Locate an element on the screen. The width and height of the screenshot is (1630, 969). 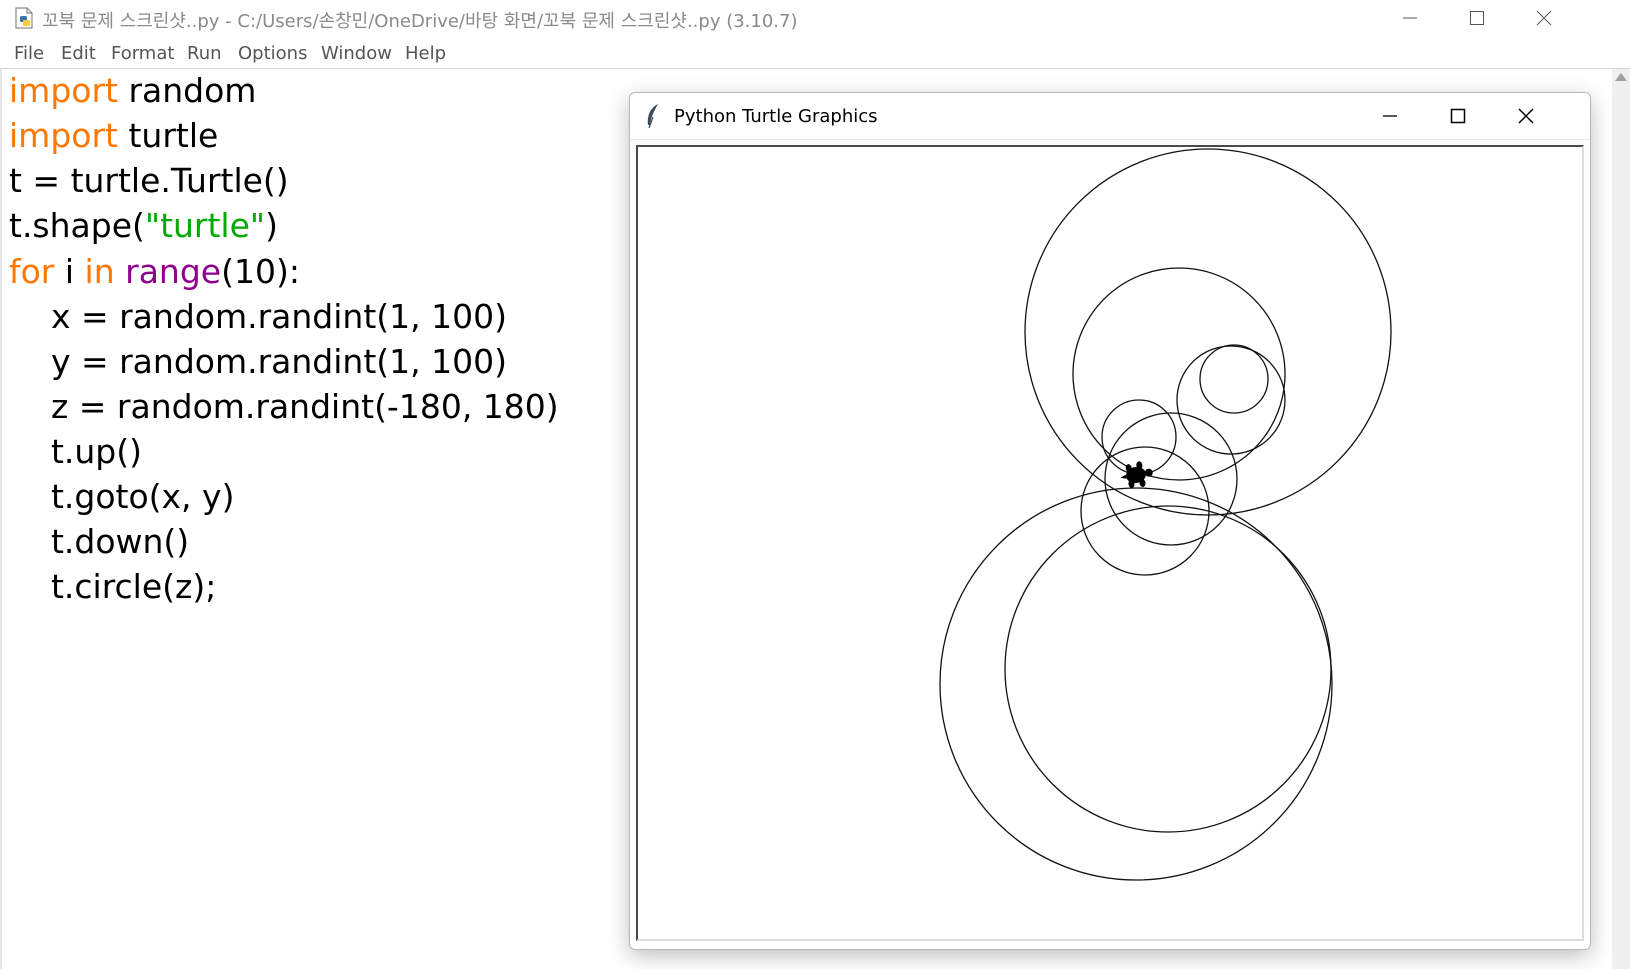
code-line: t.shape("turtle") is located at coordinates (143, 226).